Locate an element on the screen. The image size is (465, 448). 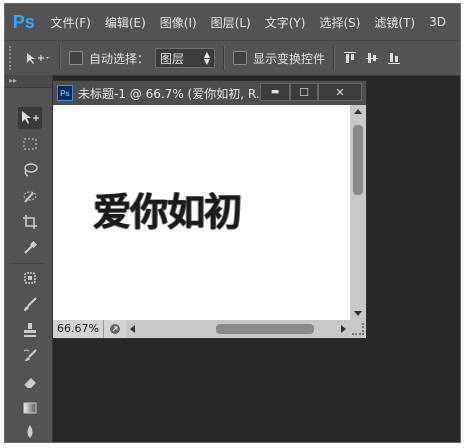
auto-select-dropdown: 图层 ▲ ▼ is located at coordinates (185, 58).